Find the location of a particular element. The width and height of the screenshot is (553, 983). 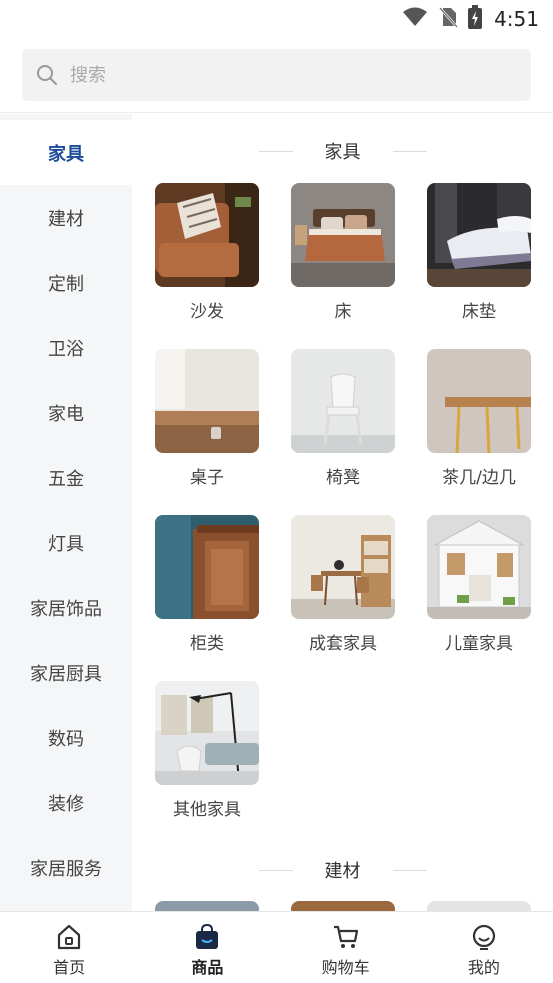

product-item-cabinet: 柜类 is located at coordinates (207, 584).